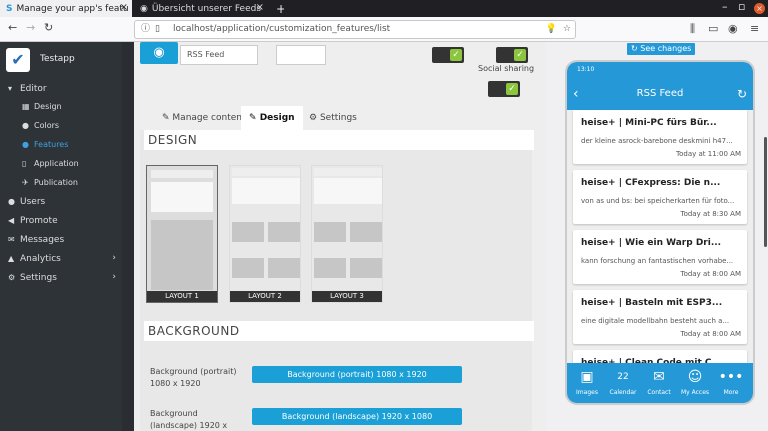  Describe the element at coordinates (114, 258) in the screenshot. I see `chevron-right-icon: ›` at that location.